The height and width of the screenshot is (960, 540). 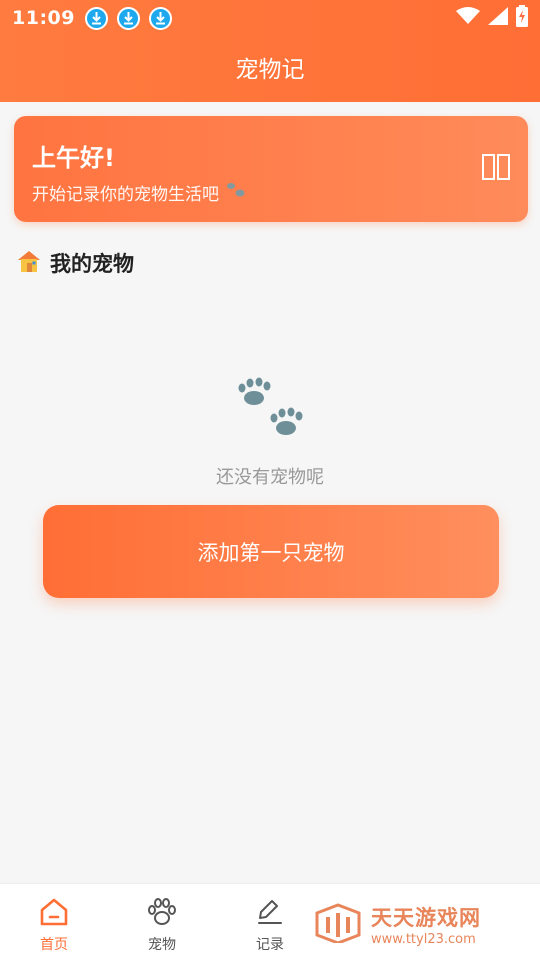 What do you see at coordinates (426, 918) in the screenshot?
I see `watermark-name: 天天游戏网` at bounding box center [426, 918].